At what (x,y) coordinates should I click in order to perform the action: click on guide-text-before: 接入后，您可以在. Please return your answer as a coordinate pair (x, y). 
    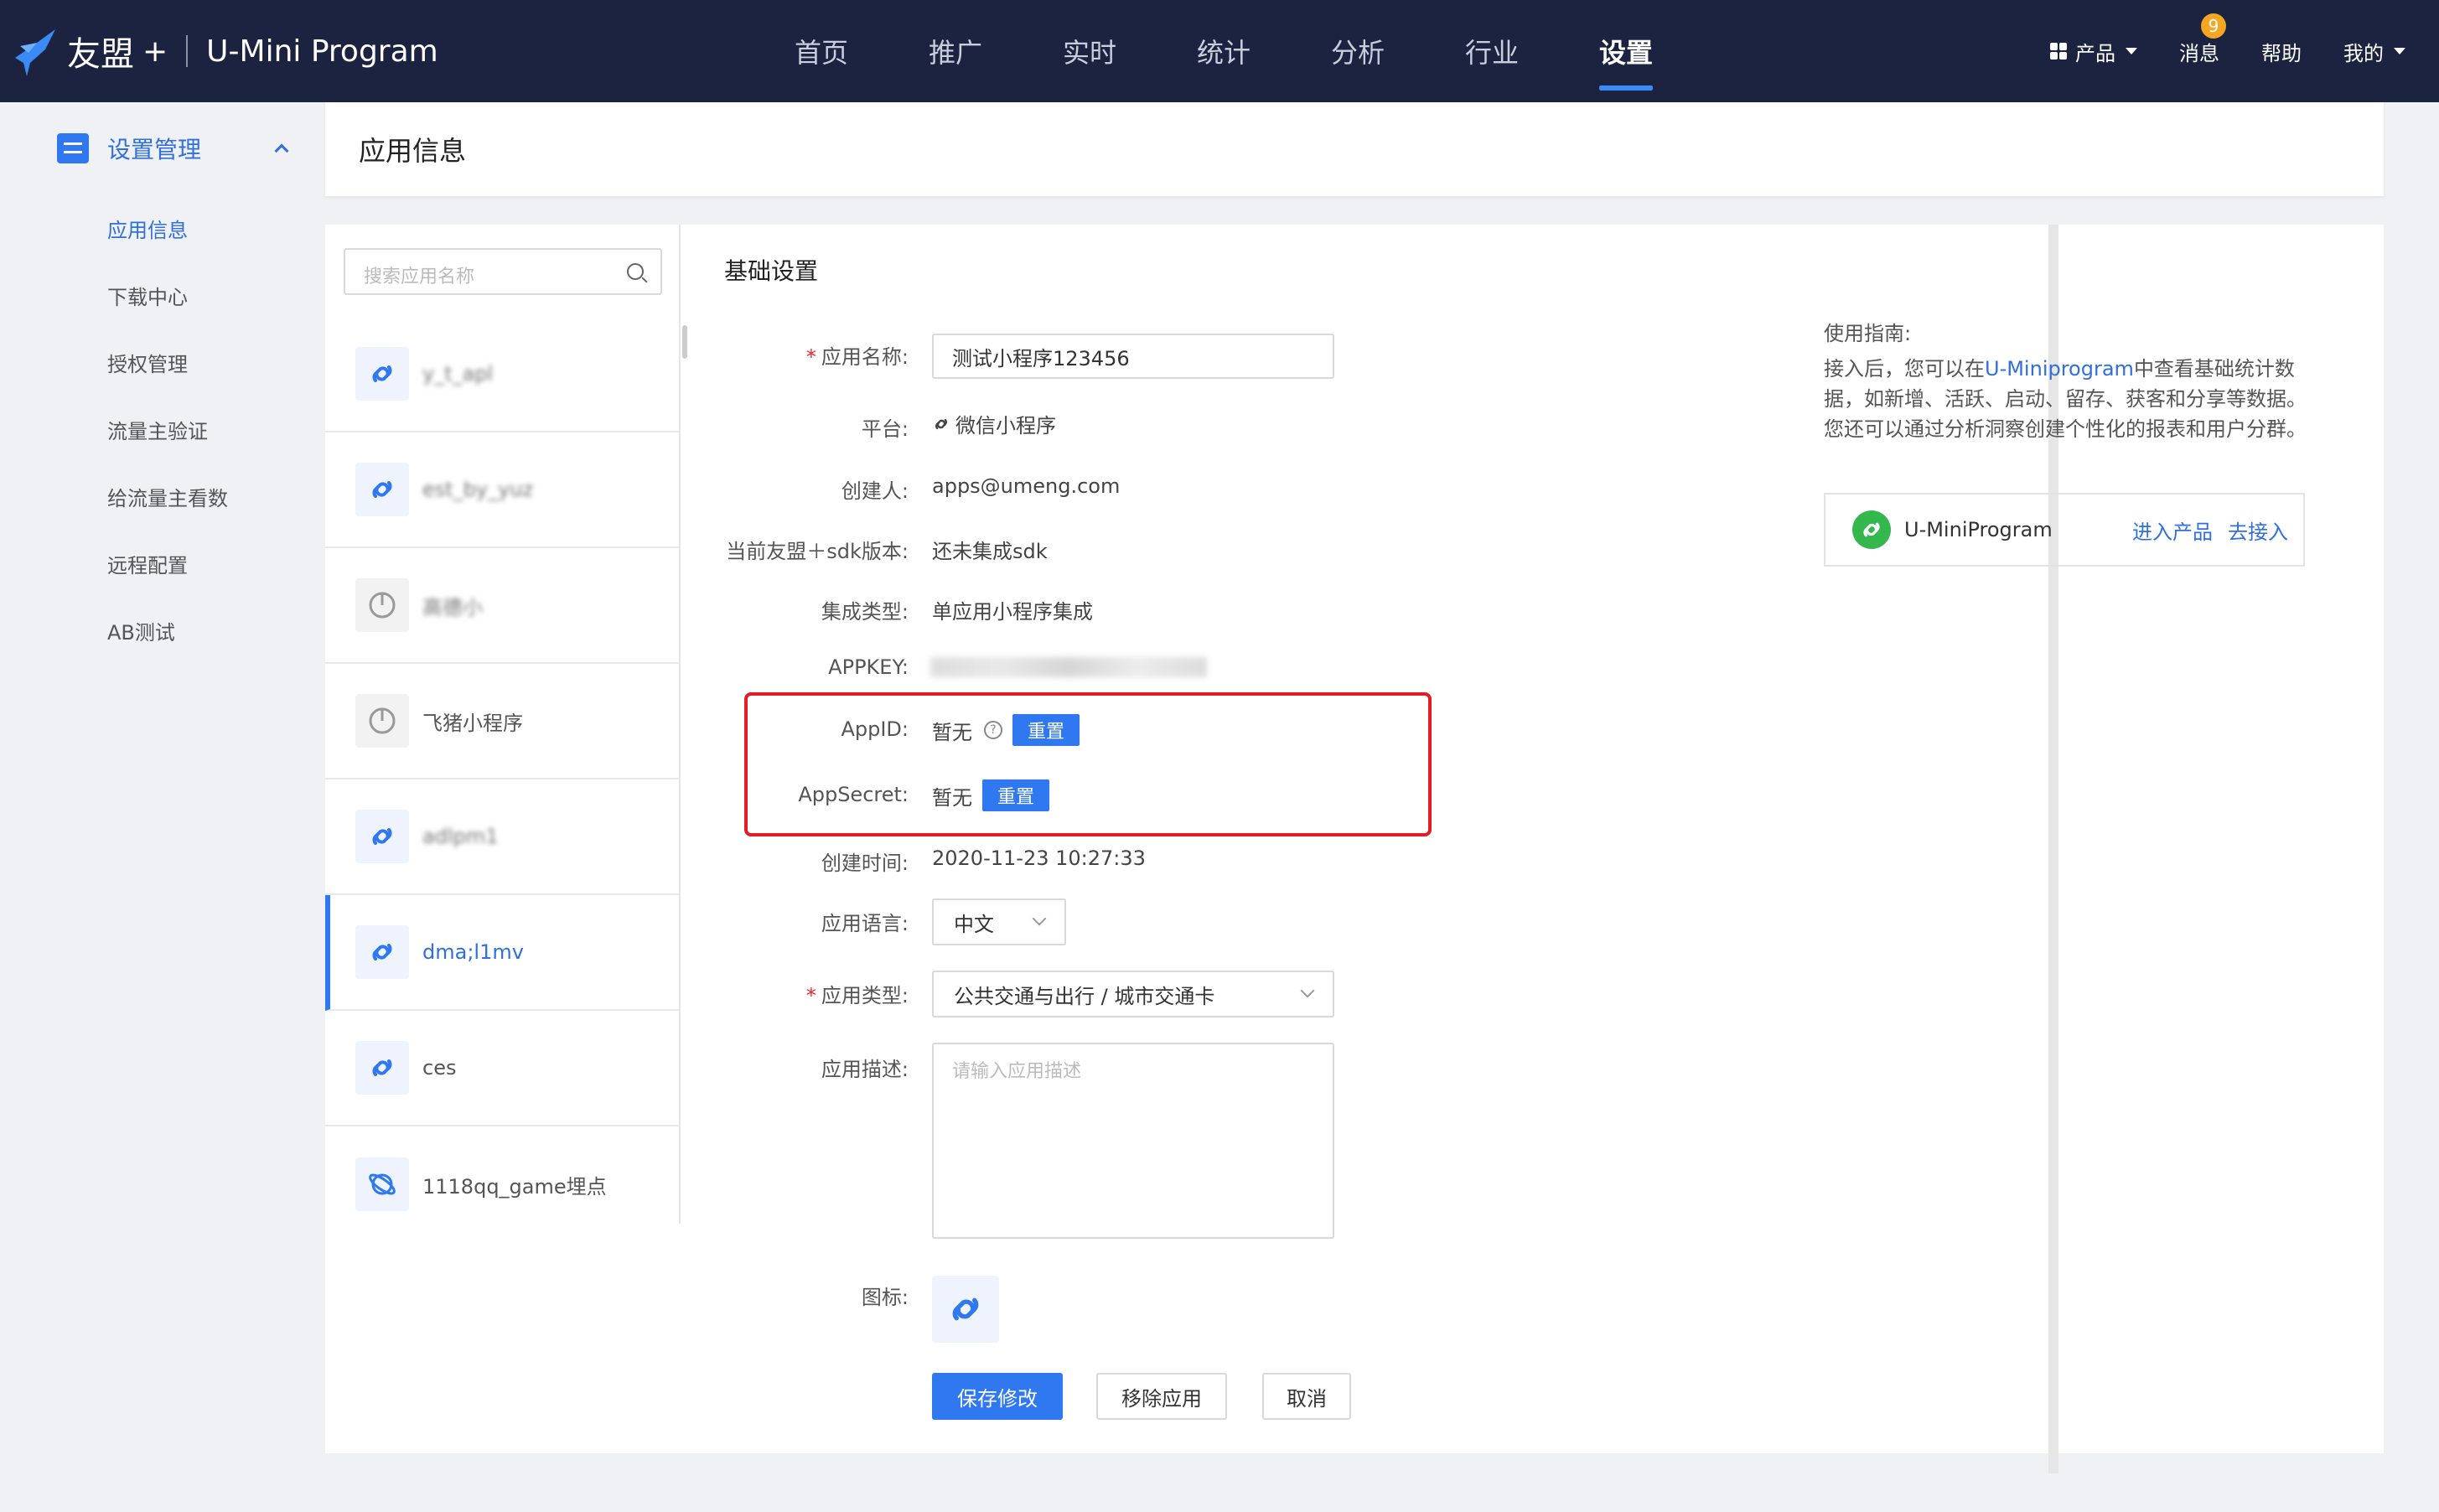
    Looking at the image, I should click on (1904, 369).